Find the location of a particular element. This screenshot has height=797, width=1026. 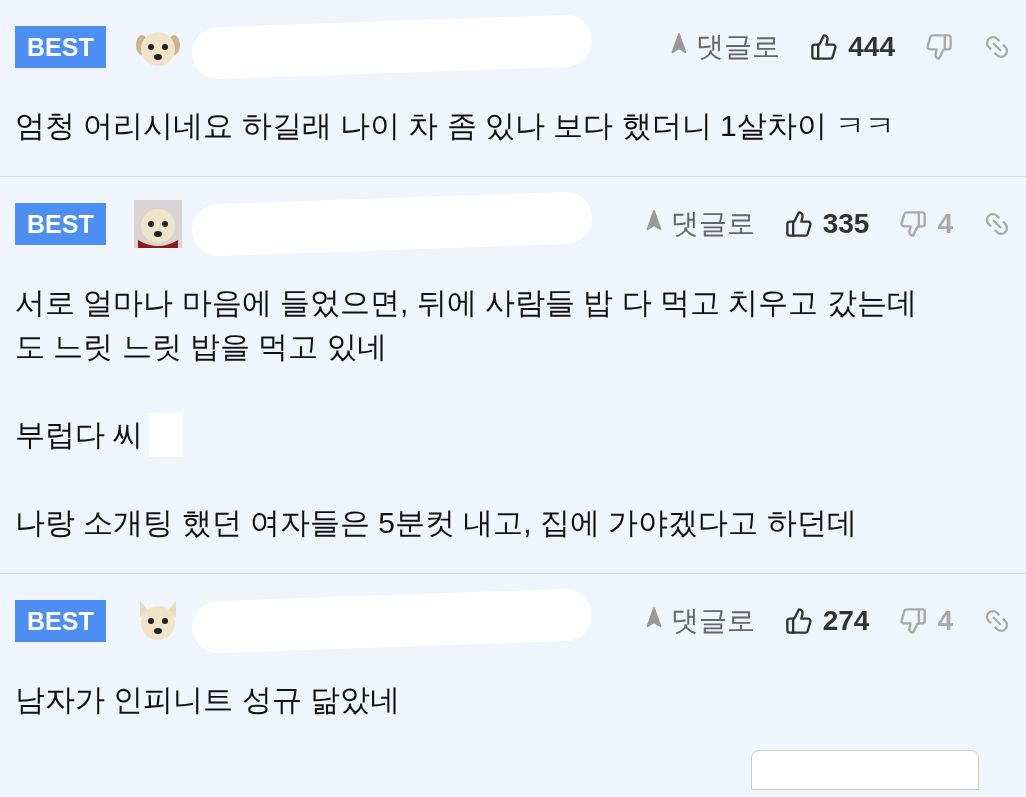

comment-text: 엄청 어리시네요 하길래 나이 차 좀 있나 보다 했더니 1살차이 ㅋㅋ is located at coordinates (455, 126).